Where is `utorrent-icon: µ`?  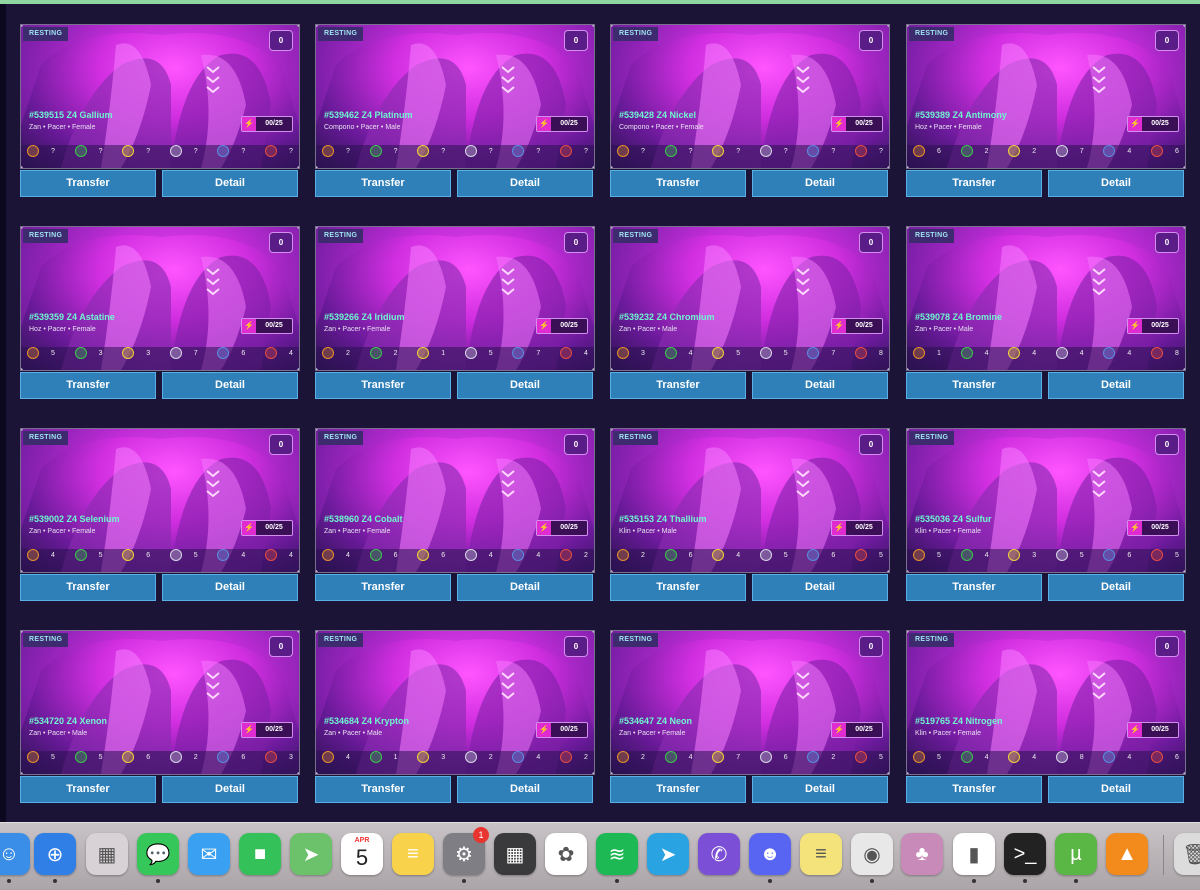 utorrent-icon: µ is located at coordinates (1076, 854).